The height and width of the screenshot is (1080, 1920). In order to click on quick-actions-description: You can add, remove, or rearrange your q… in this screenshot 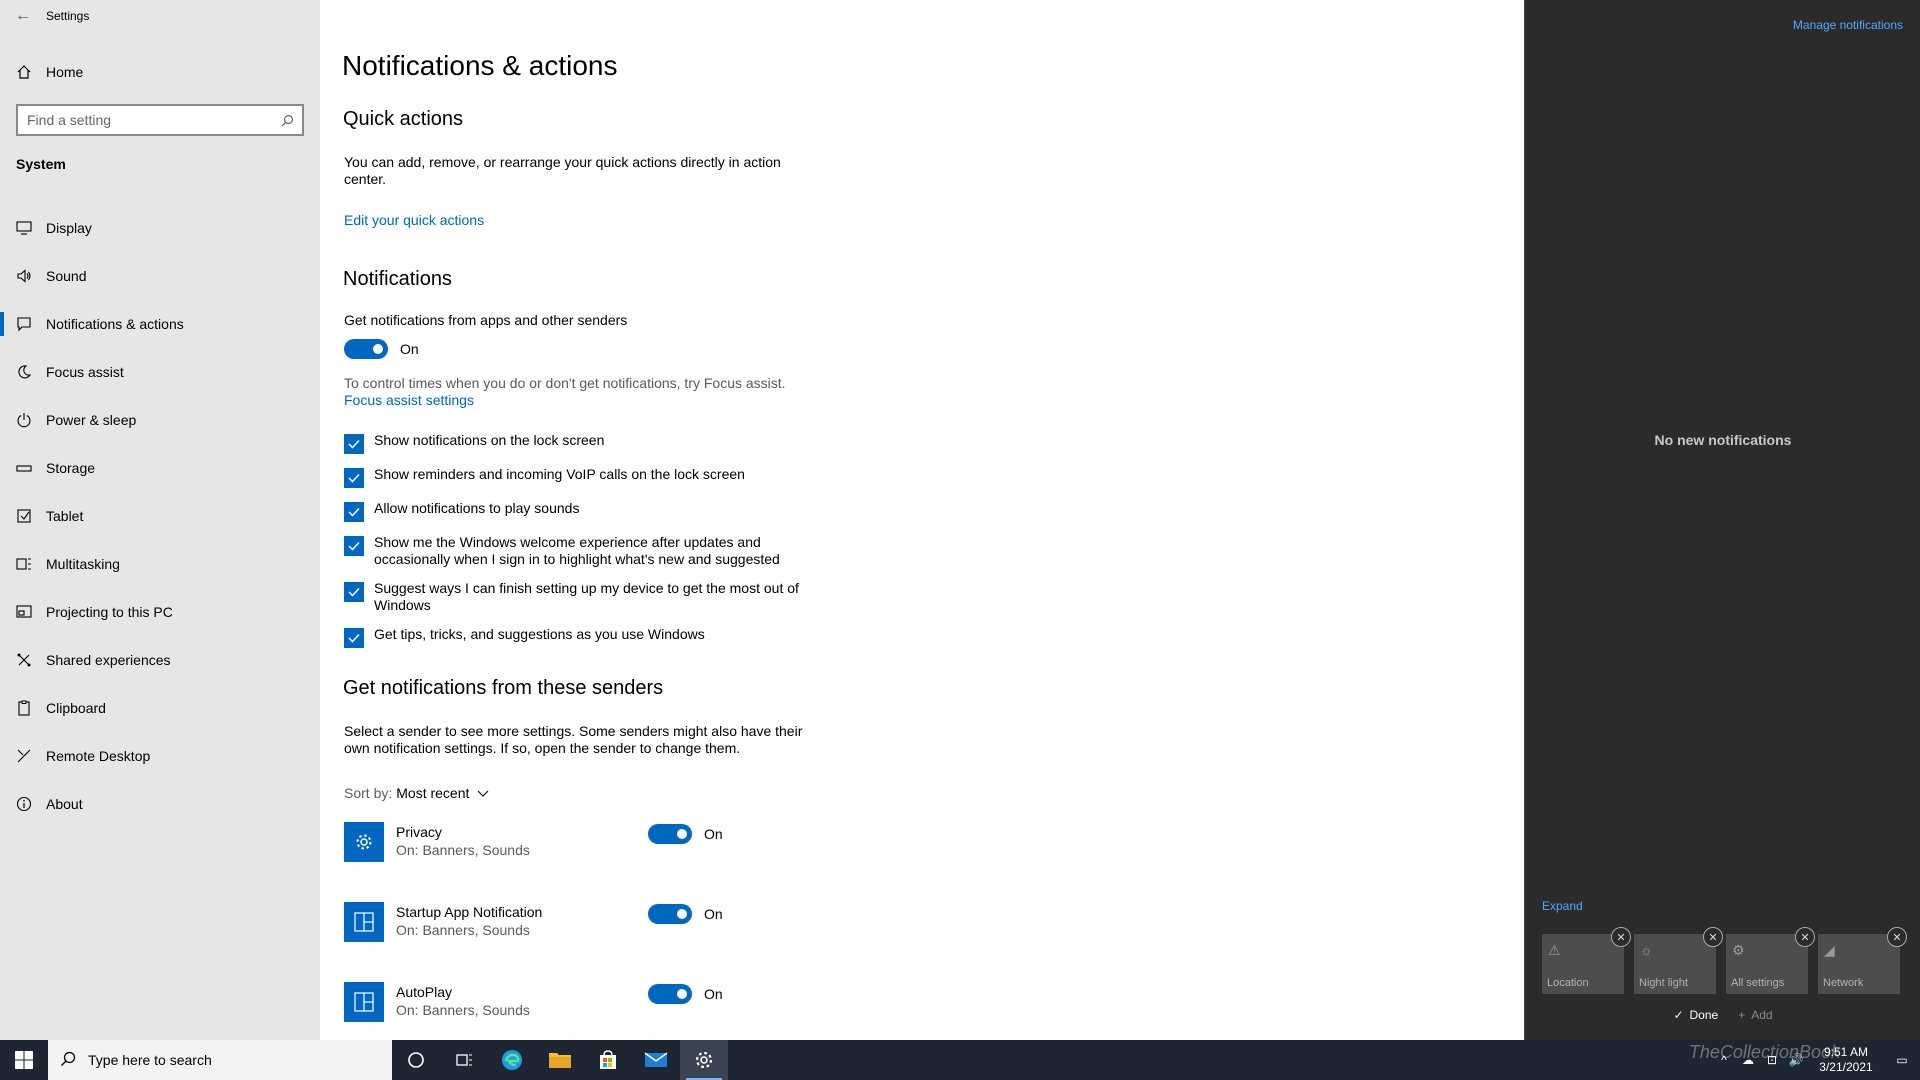, I will do `click(562, 170)`.